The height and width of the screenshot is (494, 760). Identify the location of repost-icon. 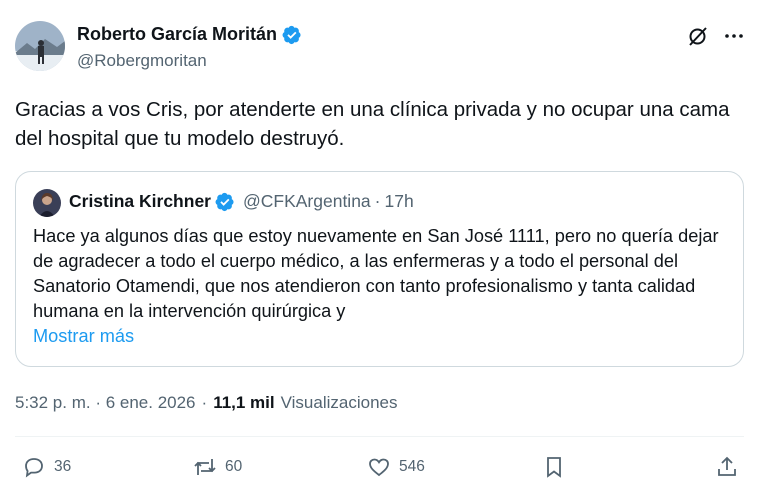
(205, 467).